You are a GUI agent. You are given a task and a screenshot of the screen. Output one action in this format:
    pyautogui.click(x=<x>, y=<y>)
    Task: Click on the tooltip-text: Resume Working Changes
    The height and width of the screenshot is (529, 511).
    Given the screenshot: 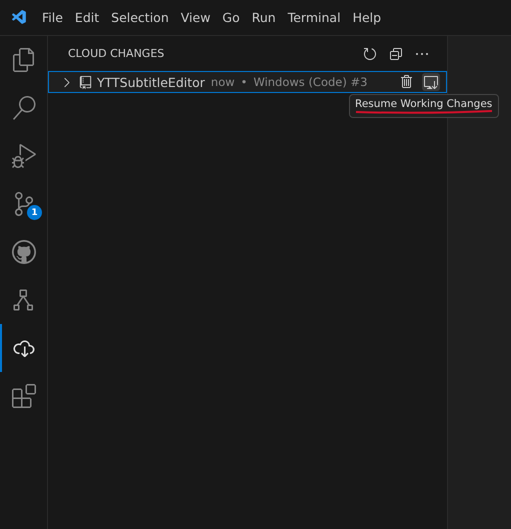 What is the action you would take?
    pyautogui.click(x=423, y=104)
    